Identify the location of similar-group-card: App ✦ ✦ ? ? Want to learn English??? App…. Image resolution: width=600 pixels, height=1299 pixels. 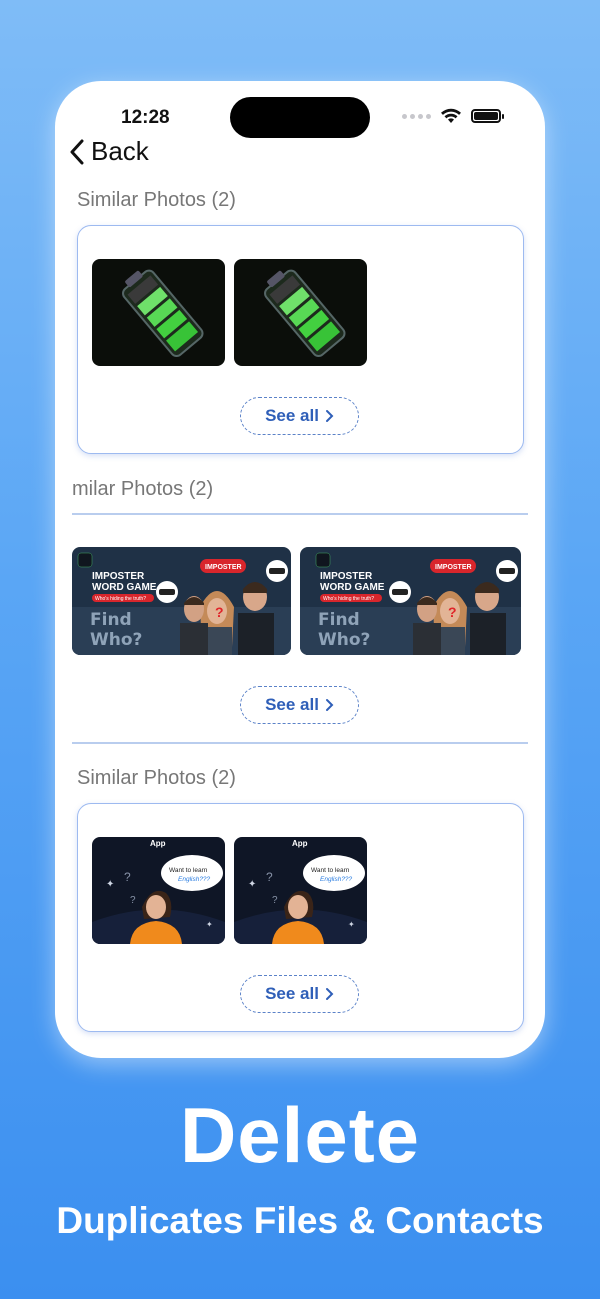
(300, 917).